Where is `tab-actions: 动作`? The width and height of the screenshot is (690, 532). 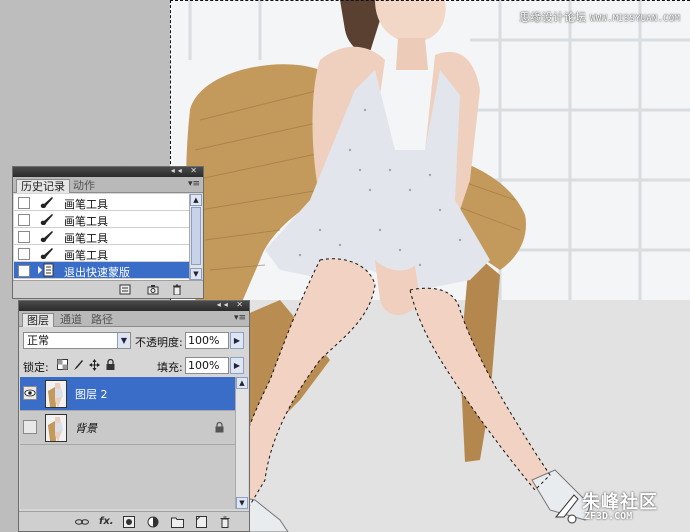 tab-actions: 动作 is located at coordinates (84, 186).